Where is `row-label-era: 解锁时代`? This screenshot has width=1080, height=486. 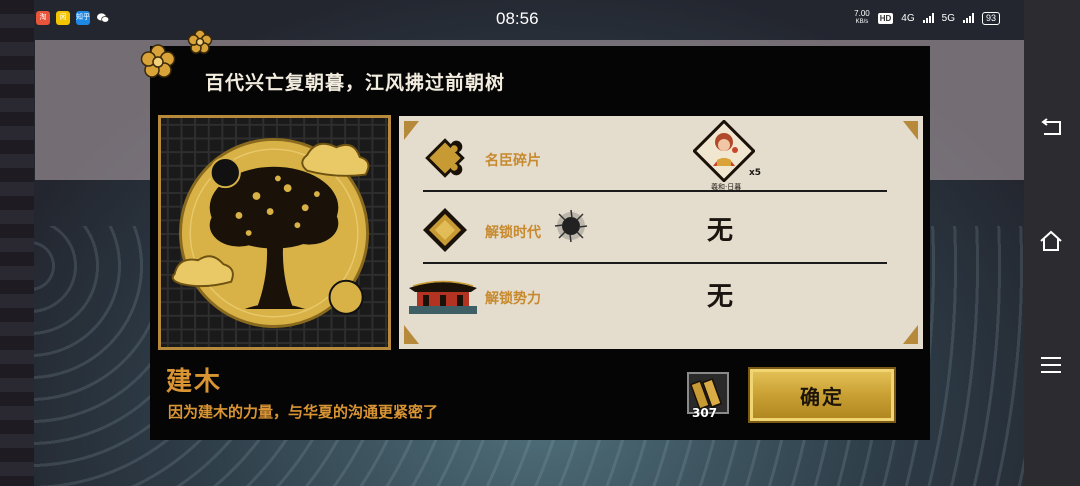
row-label-era: 解锁时代 is located at coordinates (513, 233).